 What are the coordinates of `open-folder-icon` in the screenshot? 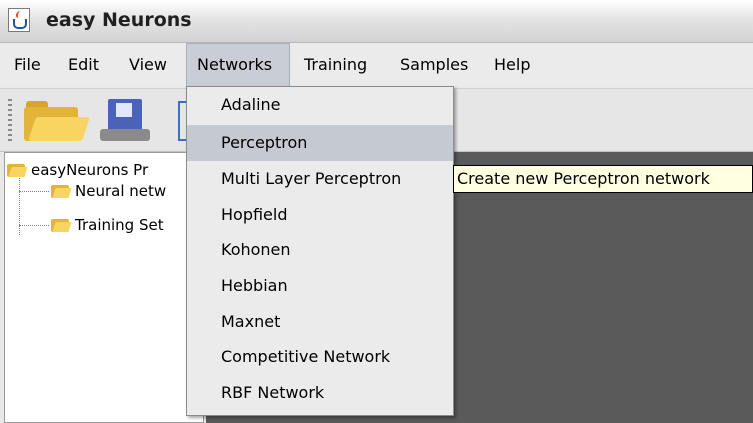 It's located at (57, 121).